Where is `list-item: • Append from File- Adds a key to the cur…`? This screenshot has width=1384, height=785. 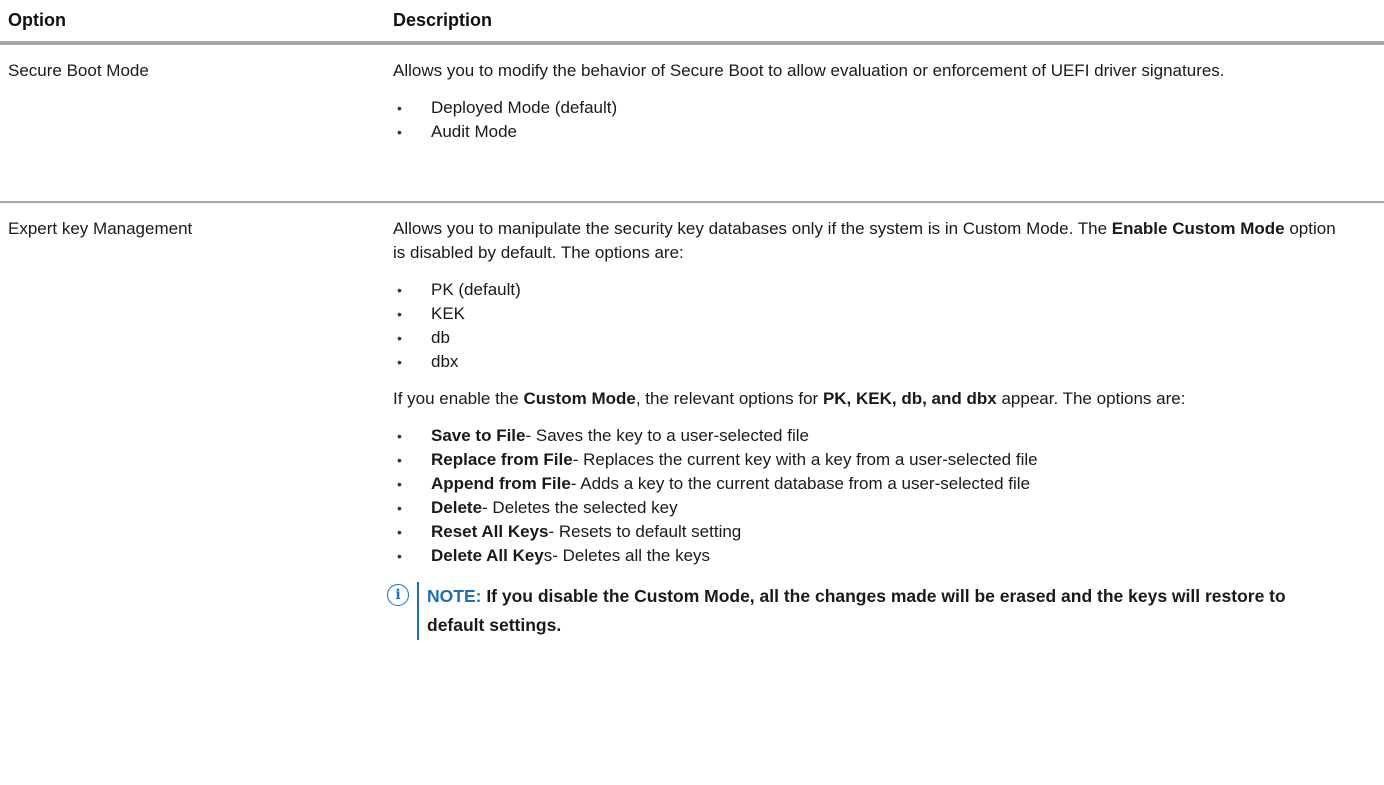
list-item: • Append from File- Adds a key to the cur… is located at coordinates (868, 484).